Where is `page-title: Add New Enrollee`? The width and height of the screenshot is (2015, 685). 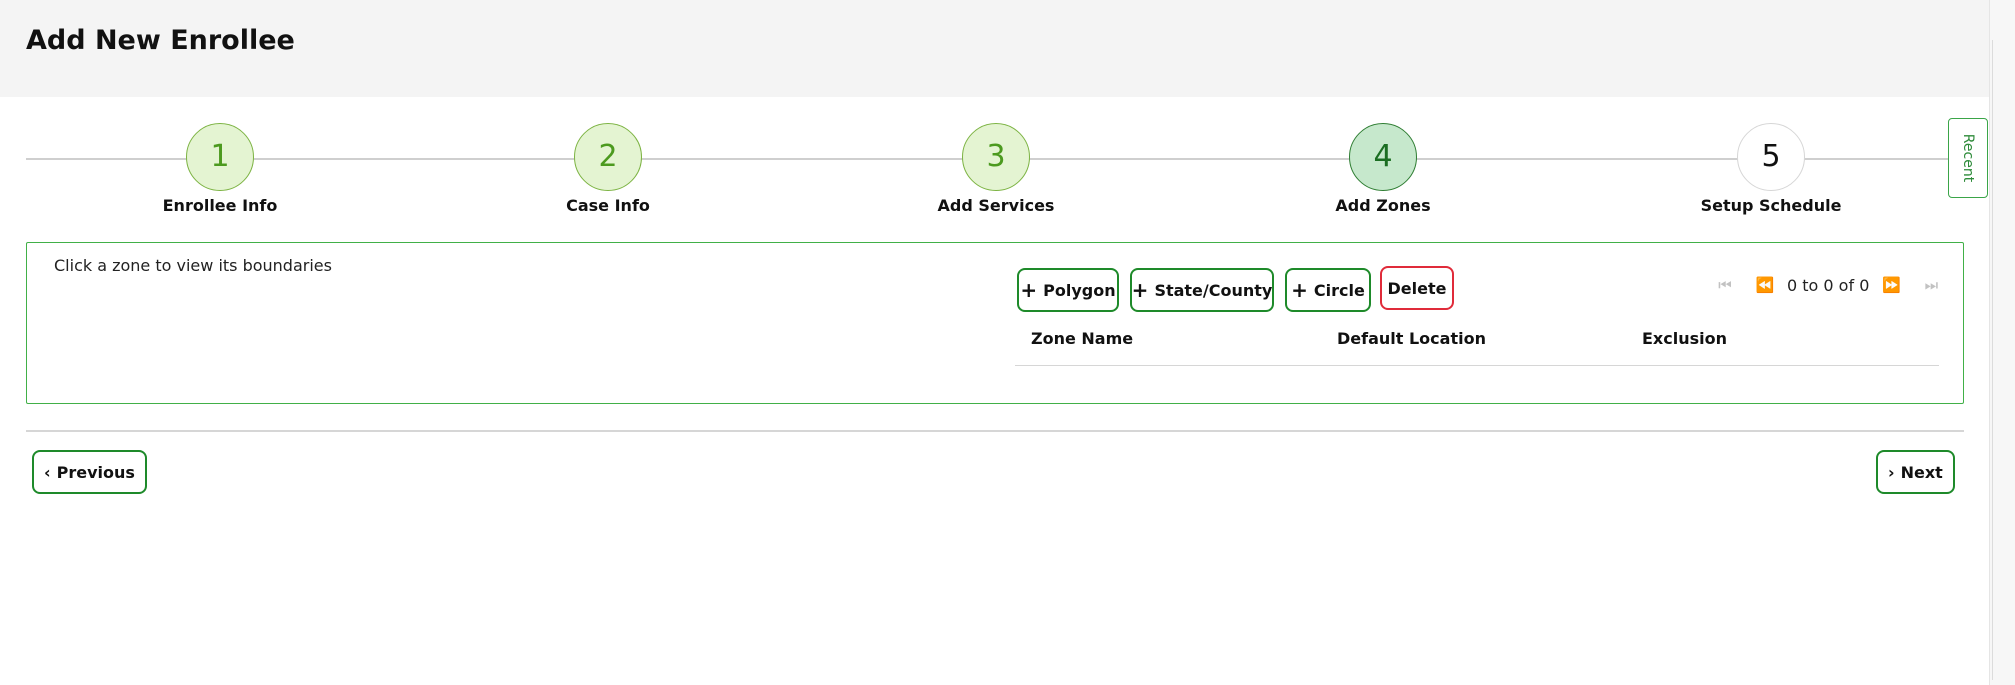 page-title: Add New Enrollee is located at coordinates (160, 40).